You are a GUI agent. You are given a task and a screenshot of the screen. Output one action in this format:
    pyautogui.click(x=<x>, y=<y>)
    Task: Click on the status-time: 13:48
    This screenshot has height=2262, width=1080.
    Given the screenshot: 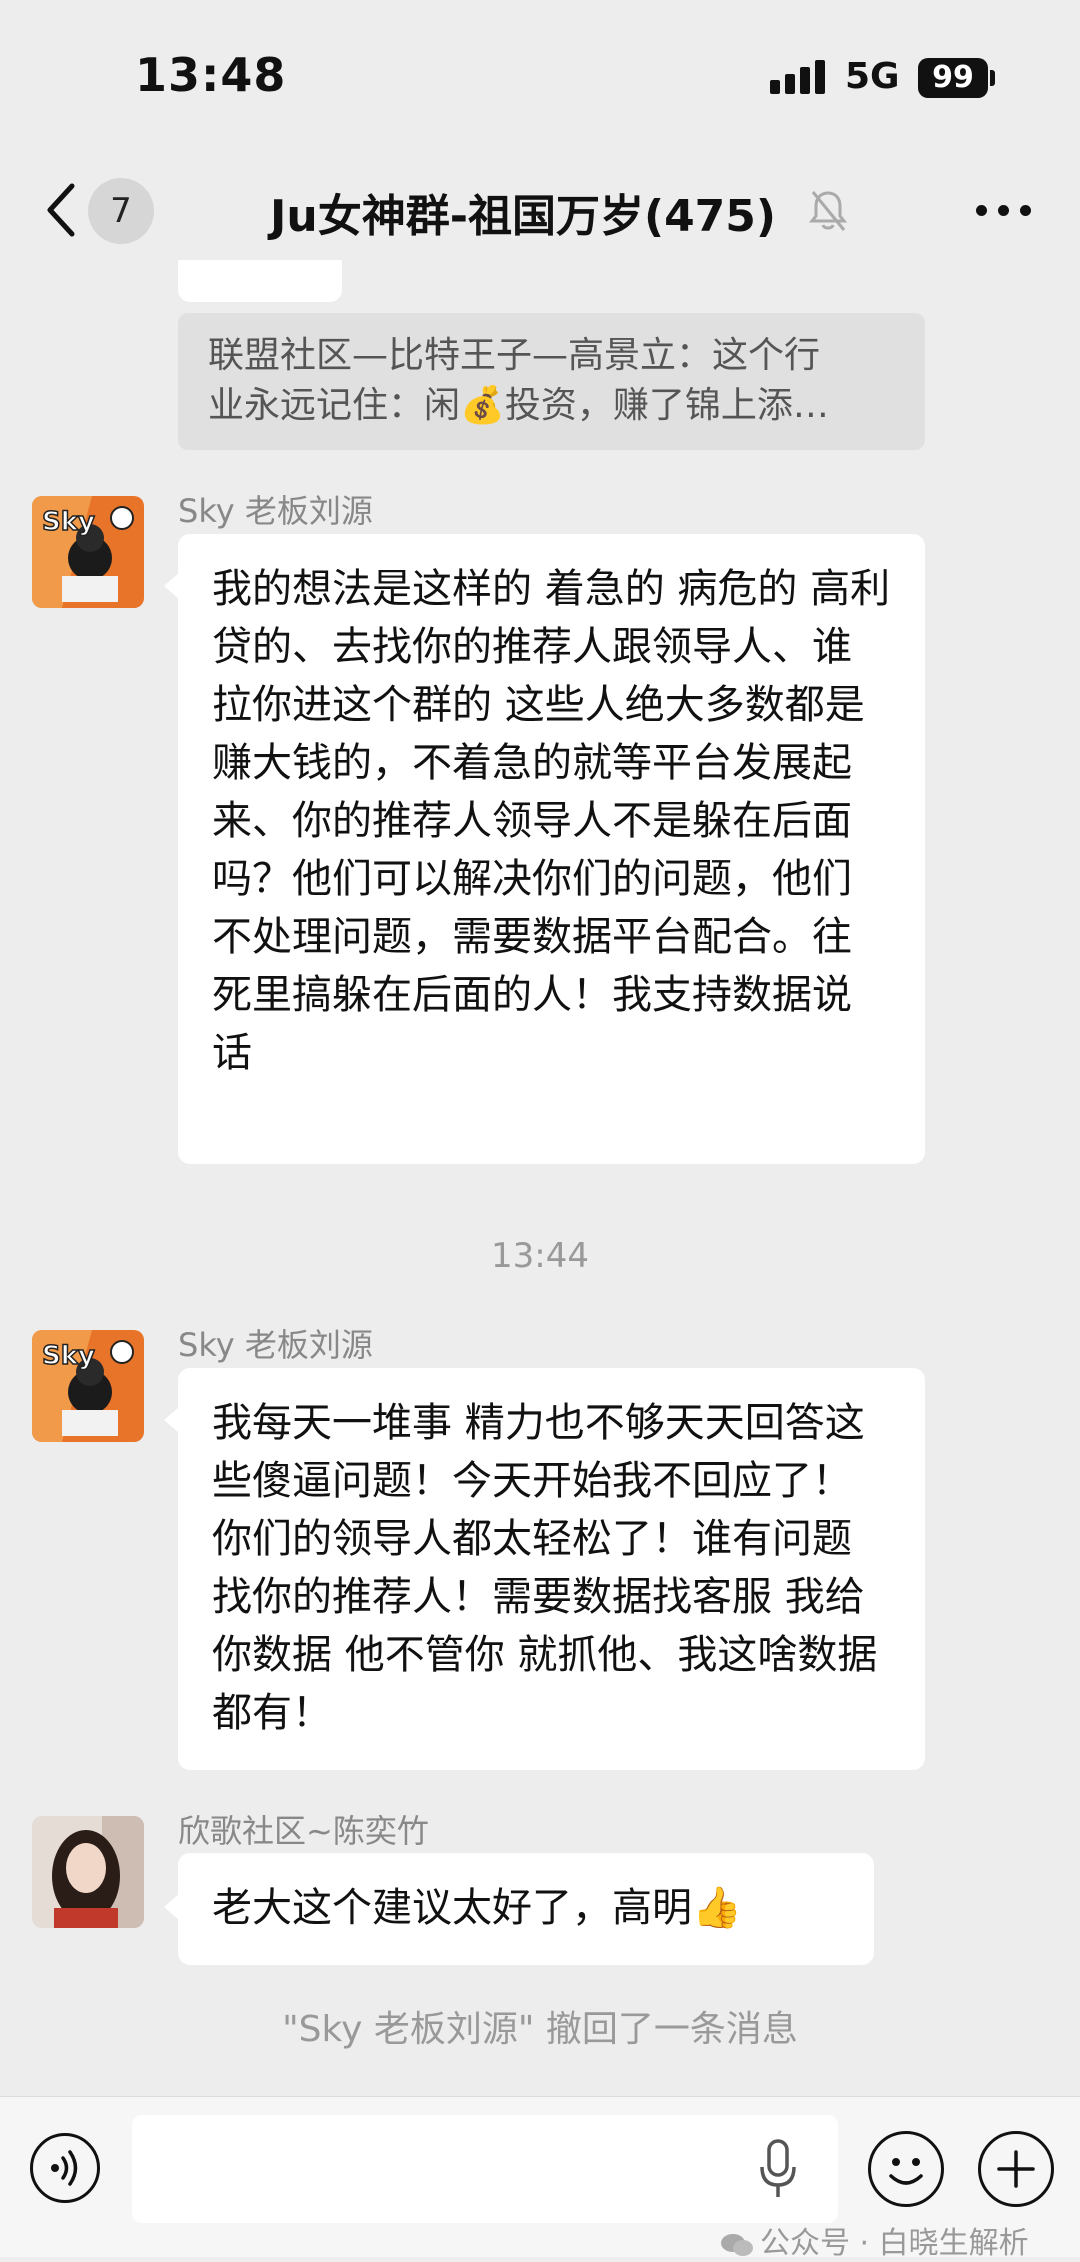 What is the action you would take?
    pyautogui.click(x=211, y=75)
    